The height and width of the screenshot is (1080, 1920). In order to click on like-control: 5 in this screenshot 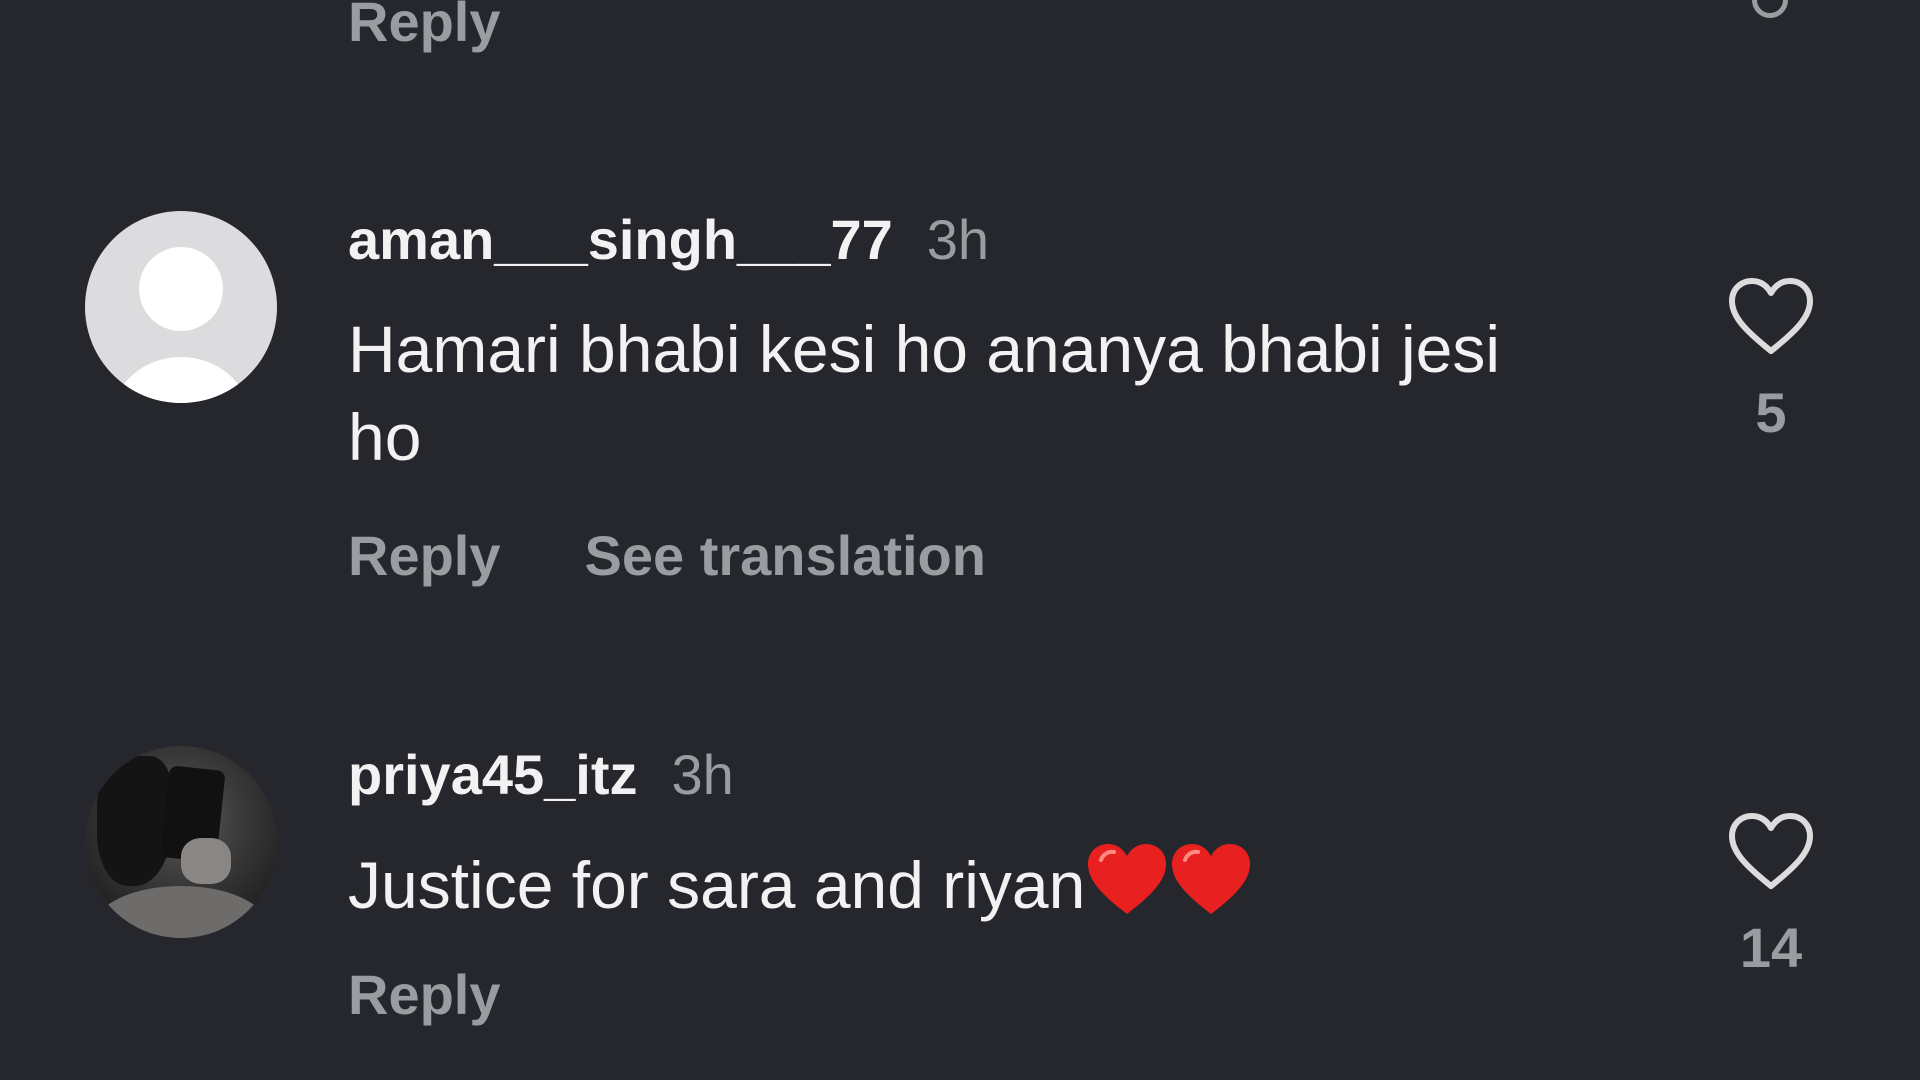, I will do `click(1771, 359)`.